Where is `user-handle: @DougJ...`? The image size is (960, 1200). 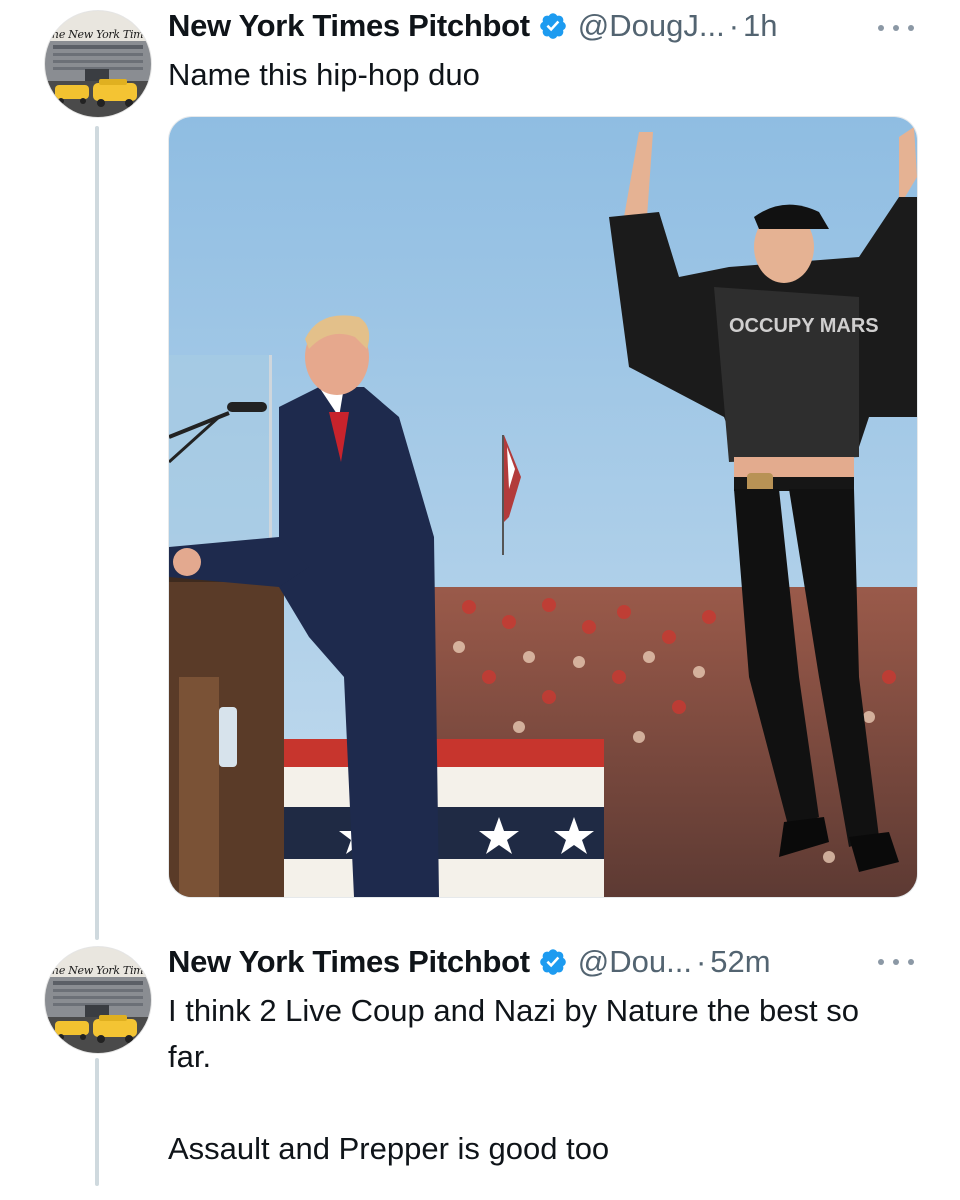
user-handle: @DougJ... is located at coordinates (651, 26).